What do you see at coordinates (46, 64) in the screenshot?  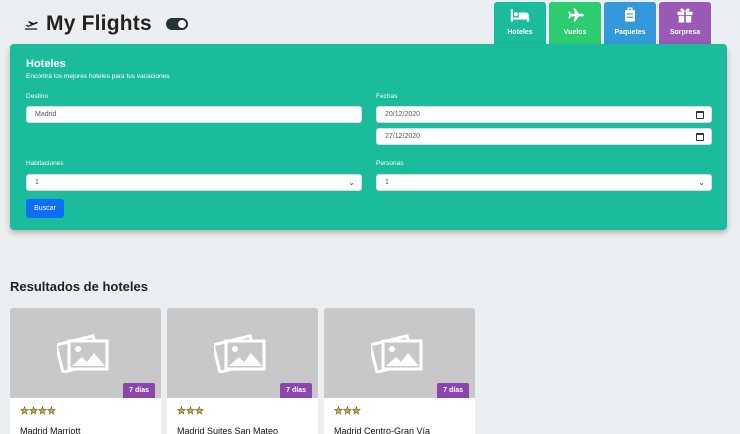 I see `search-title: Hoteles` at bounding box center [46, 64].